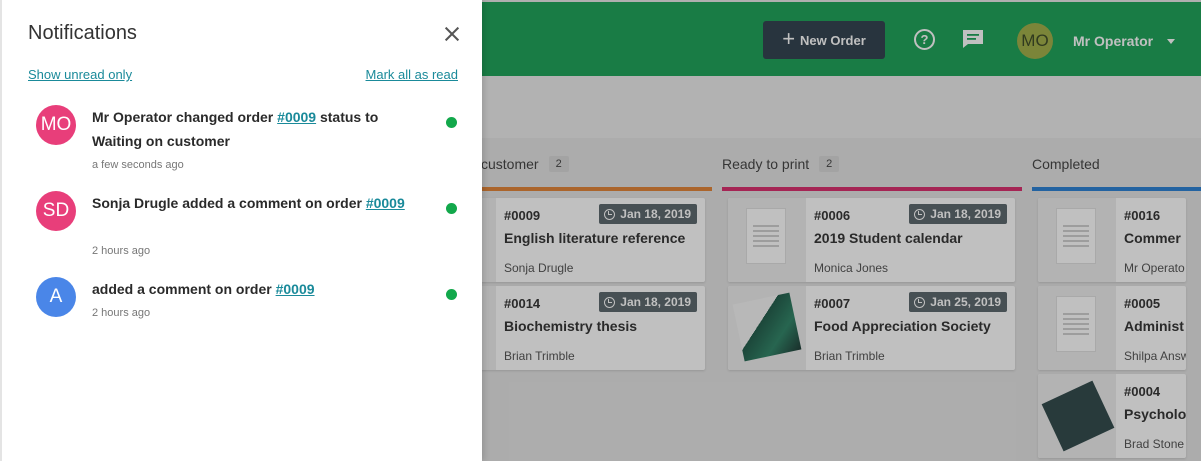  I want to click on mark-all-read-link: Mark all as read, so click(412, 74).